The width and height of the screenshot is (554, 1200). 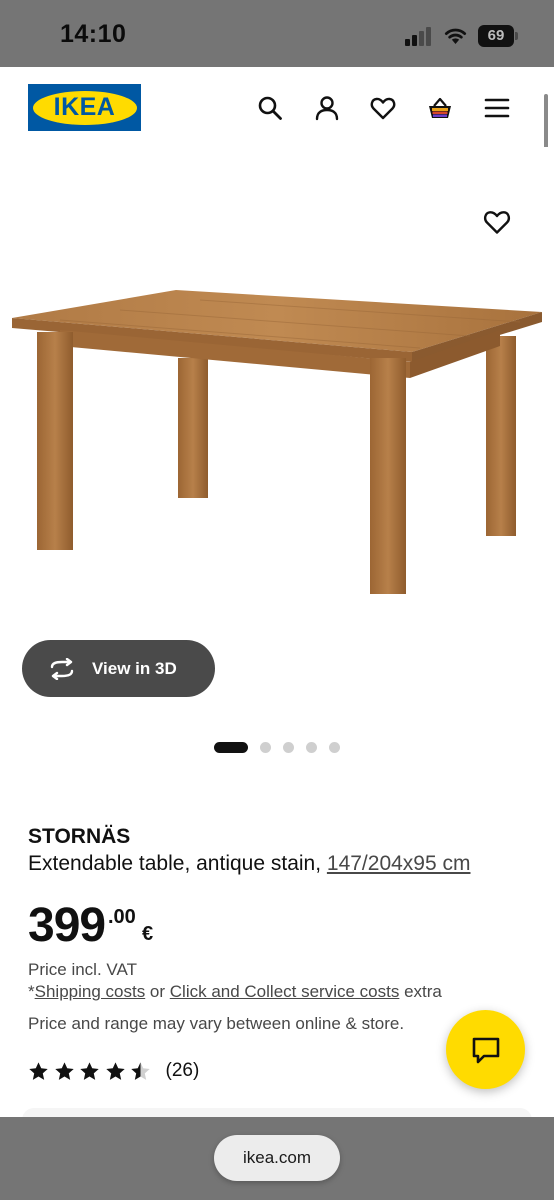 I want to click on search-icon, so click(x=270, y=108).